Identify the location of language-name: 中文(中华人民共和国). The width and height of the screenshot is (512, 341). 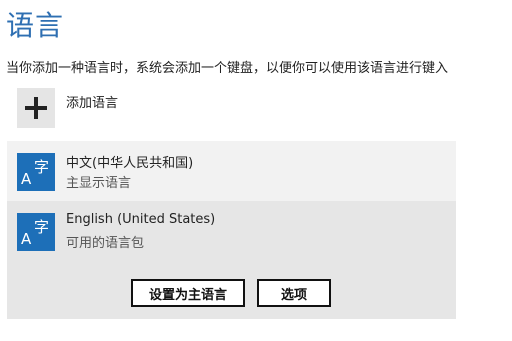
(130, 163).